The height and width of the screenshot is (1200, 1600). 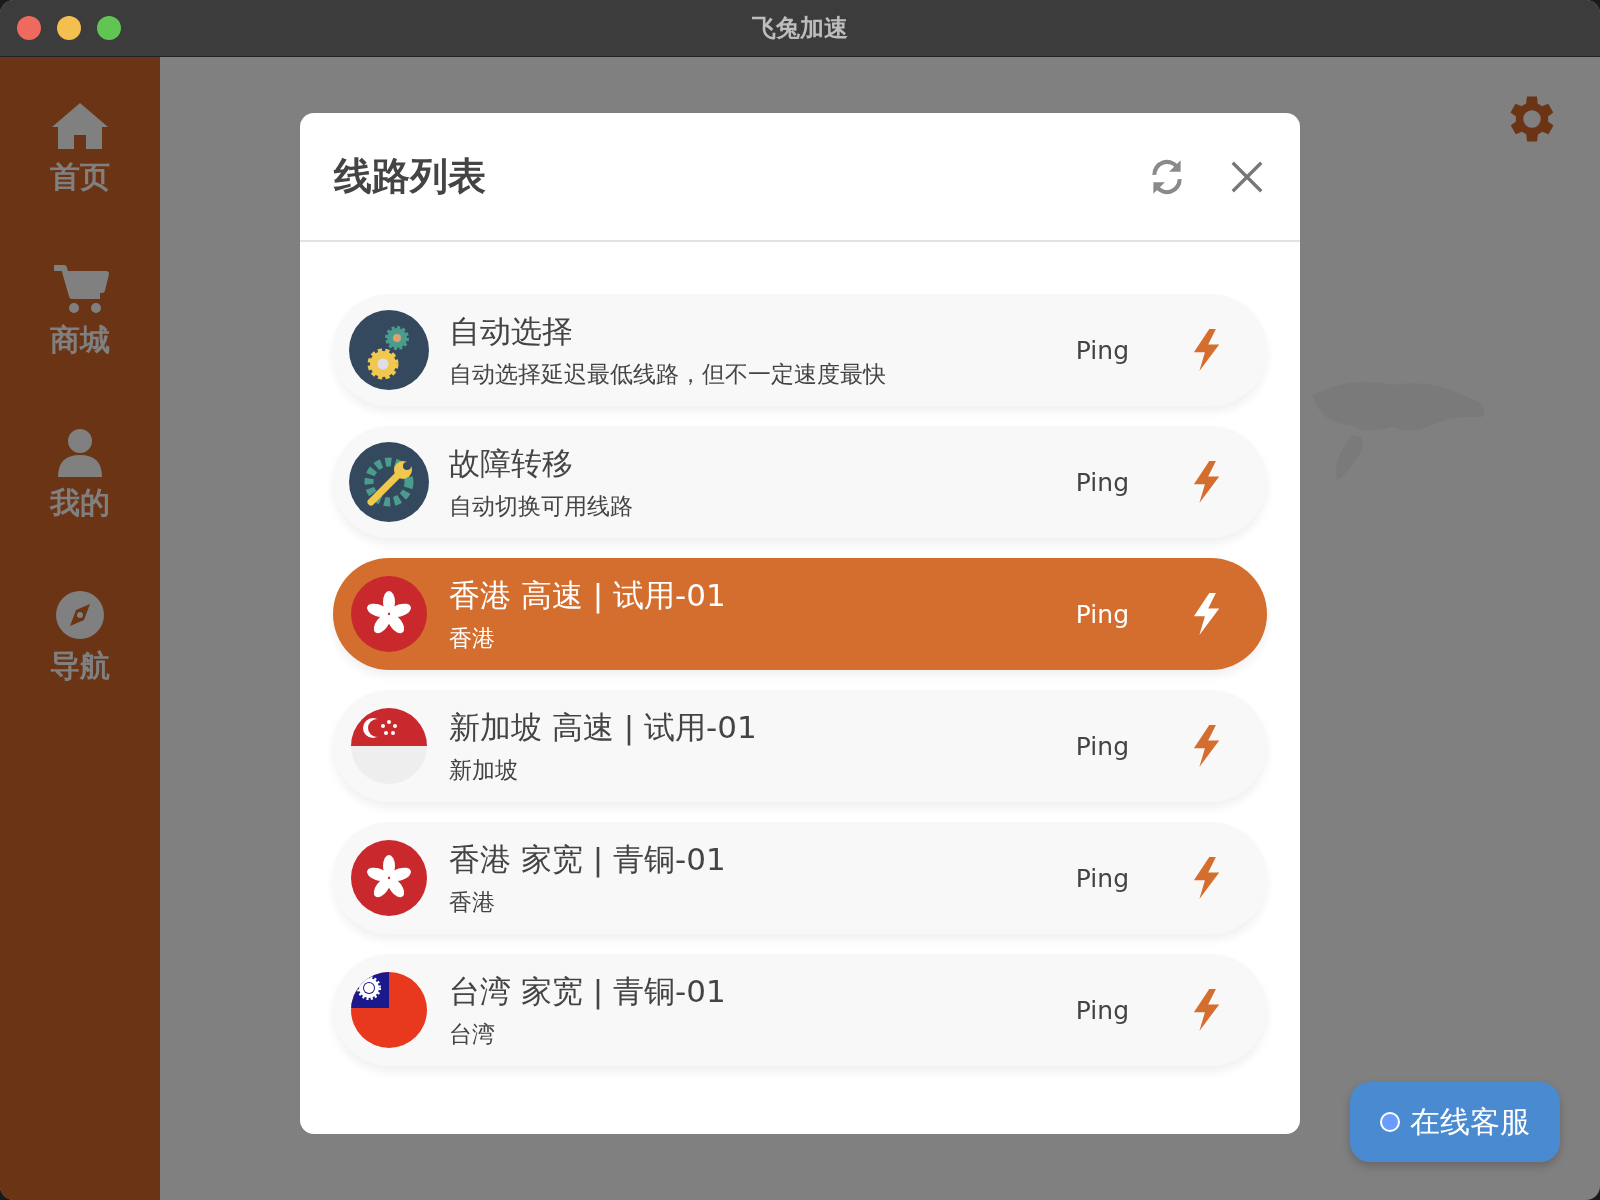 What do you see at coordinates (472, 1034) in the screenshot?
I see `route-region: 台湾` at bounding box center [472, 1034].